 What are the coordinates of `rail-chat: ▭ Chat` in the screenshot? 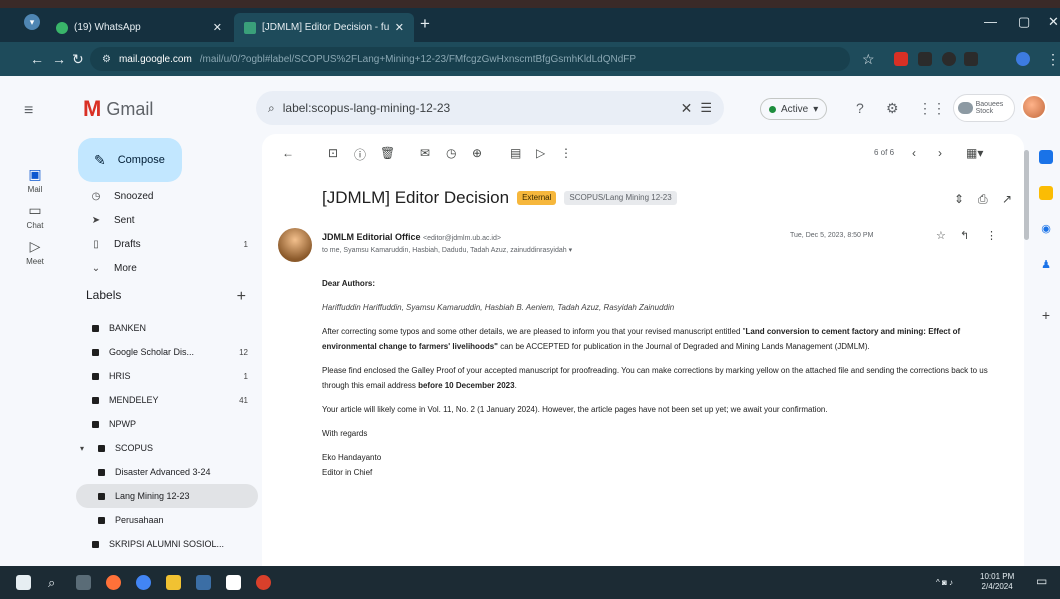 It's located at (35, 216).